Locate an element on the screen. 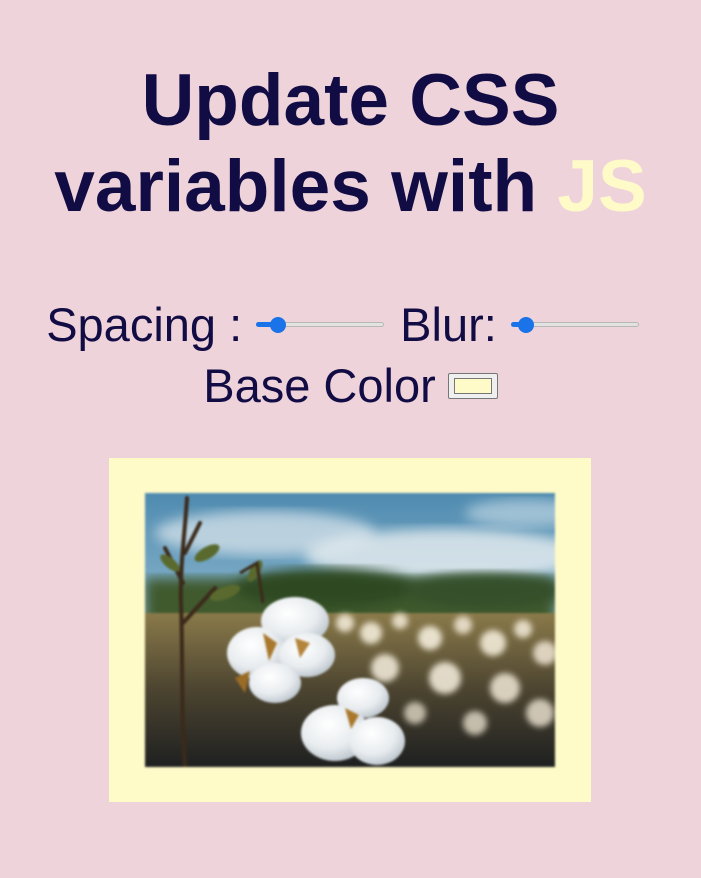  base-color-chip is located at coordinates (472, 386).